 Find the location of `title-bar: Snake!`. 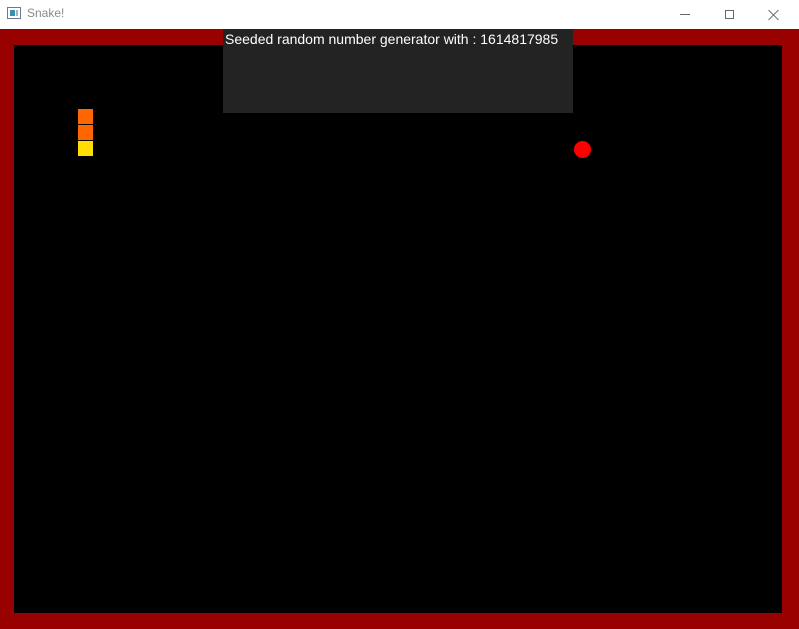

title-bar: Snake! is located at coordinates (399, 14).